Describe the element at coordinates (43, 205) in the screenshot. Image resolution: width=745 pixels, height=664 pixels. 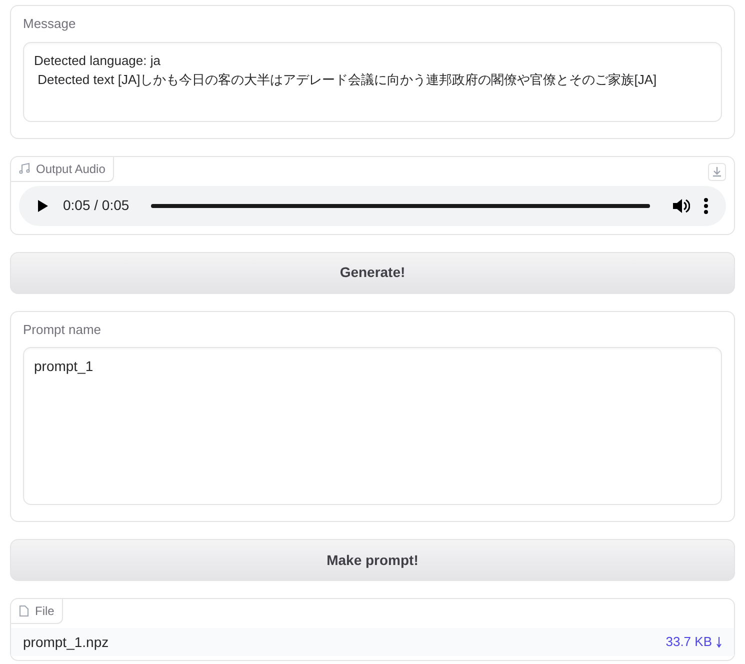
I see `play-icon` at that location.